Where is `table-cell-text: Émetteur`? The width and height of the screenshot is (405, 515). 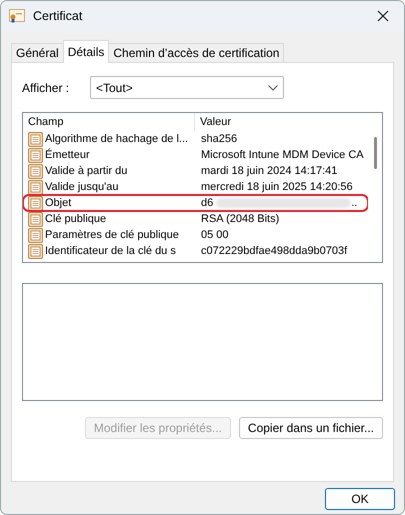
table-cell-text: Émetteur is located at coordinates (67, 155).